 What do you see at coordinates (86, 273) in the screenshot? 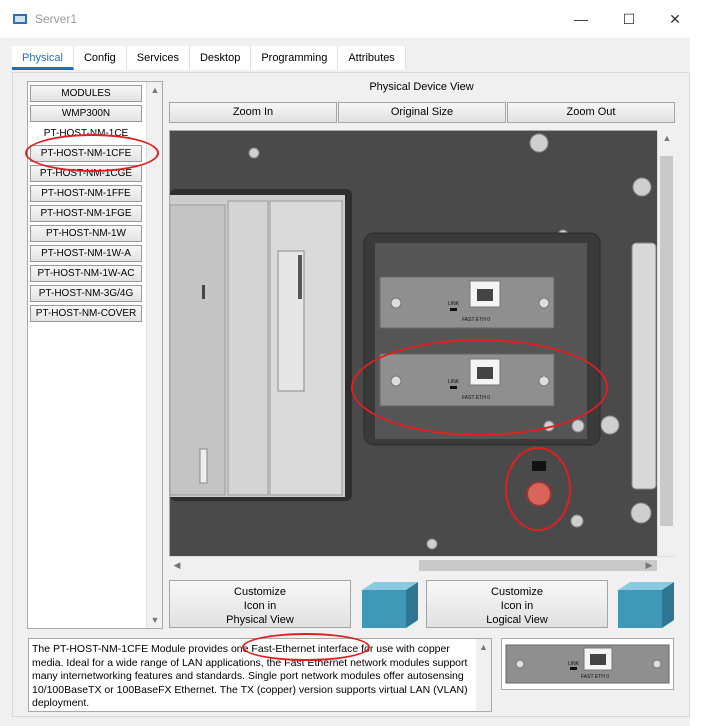
I see `module-item: PT-HOST-NM-1W-AC` at bounding box center [86, 273].